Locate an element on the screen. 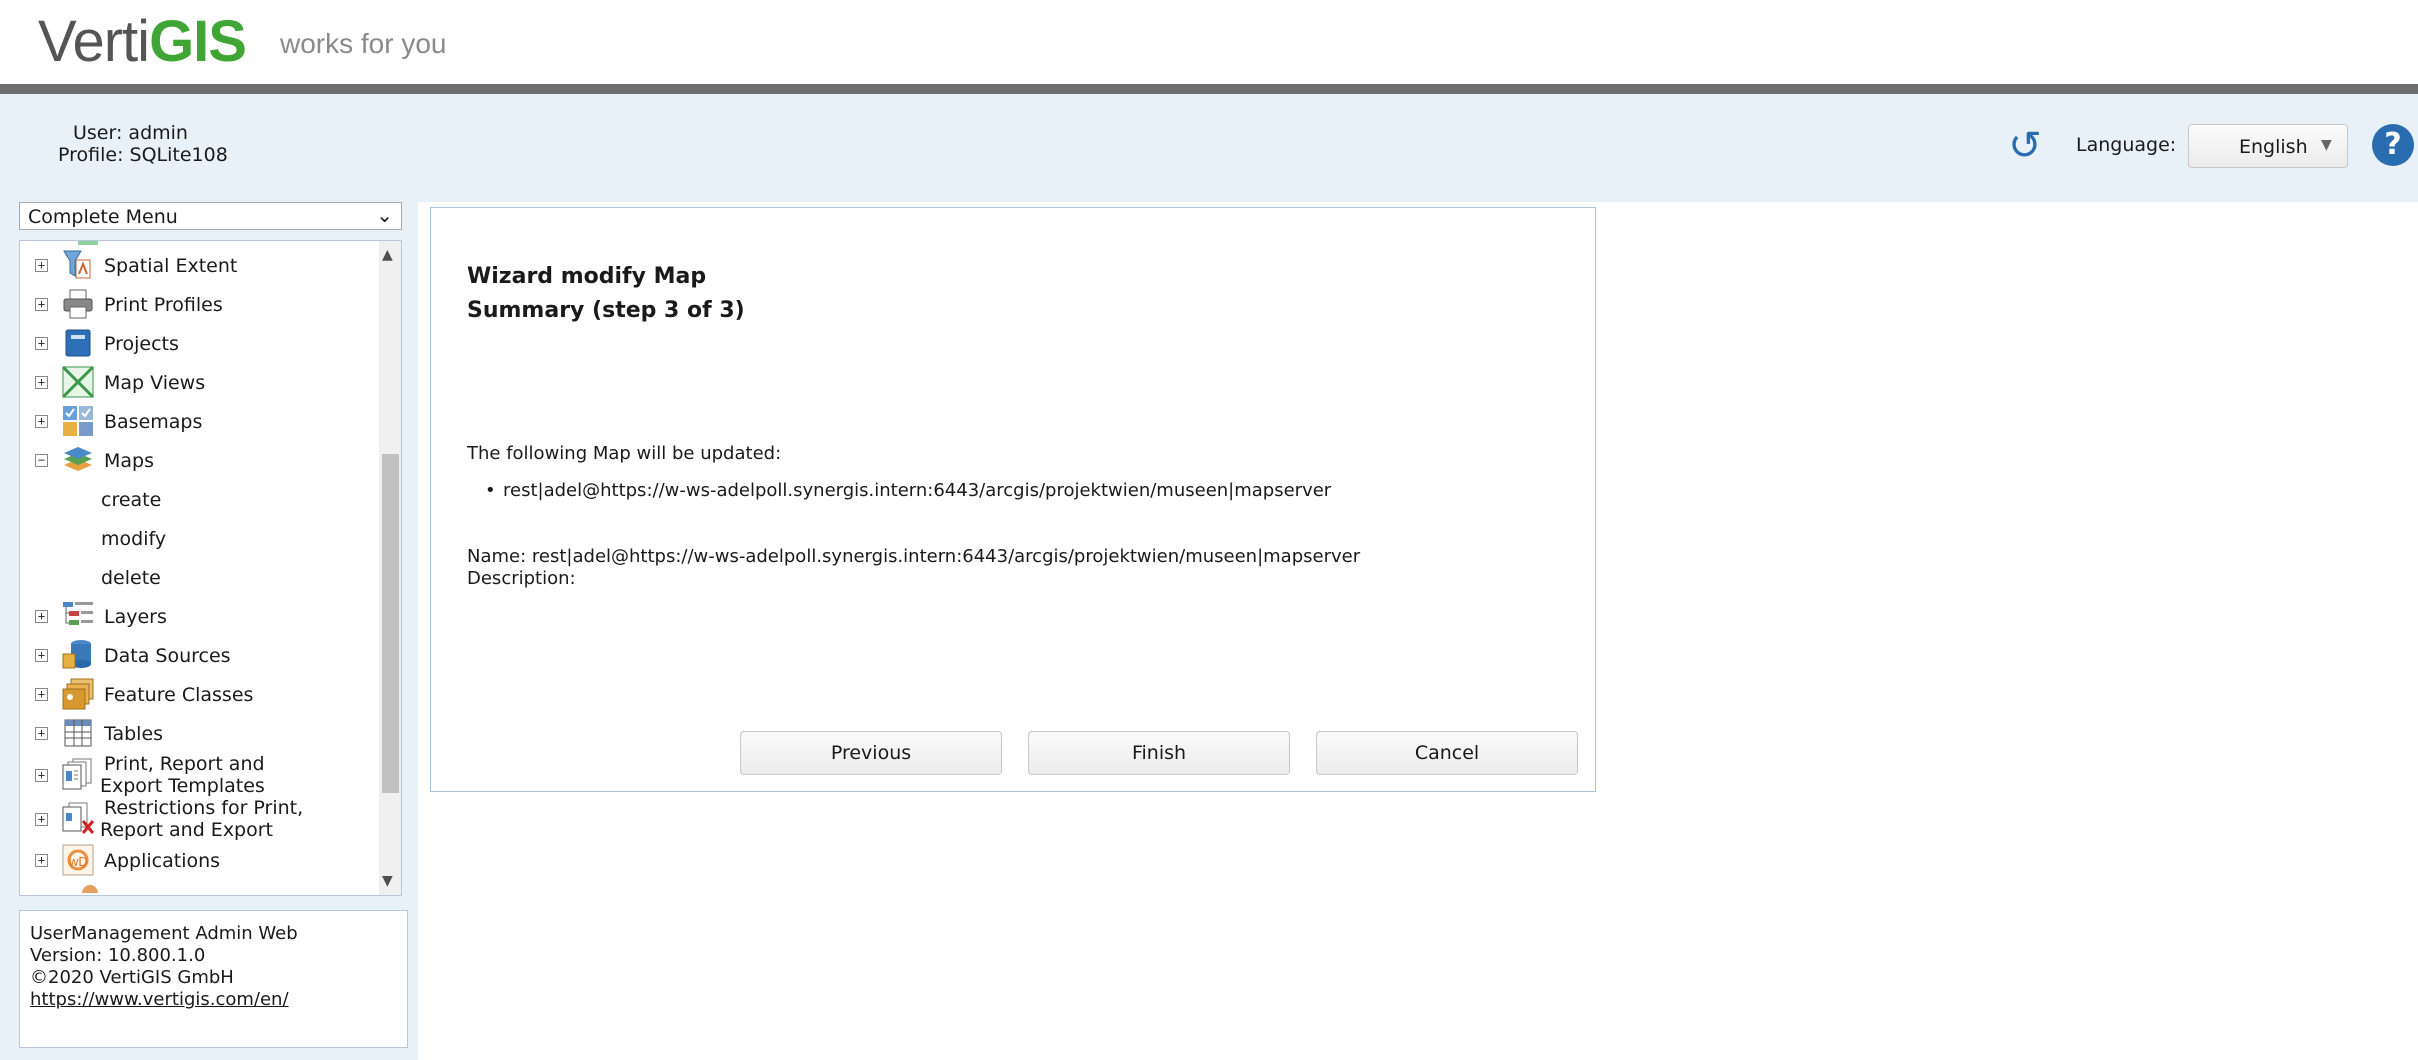  collapse-icon: − is located at coordinates (41, 460).